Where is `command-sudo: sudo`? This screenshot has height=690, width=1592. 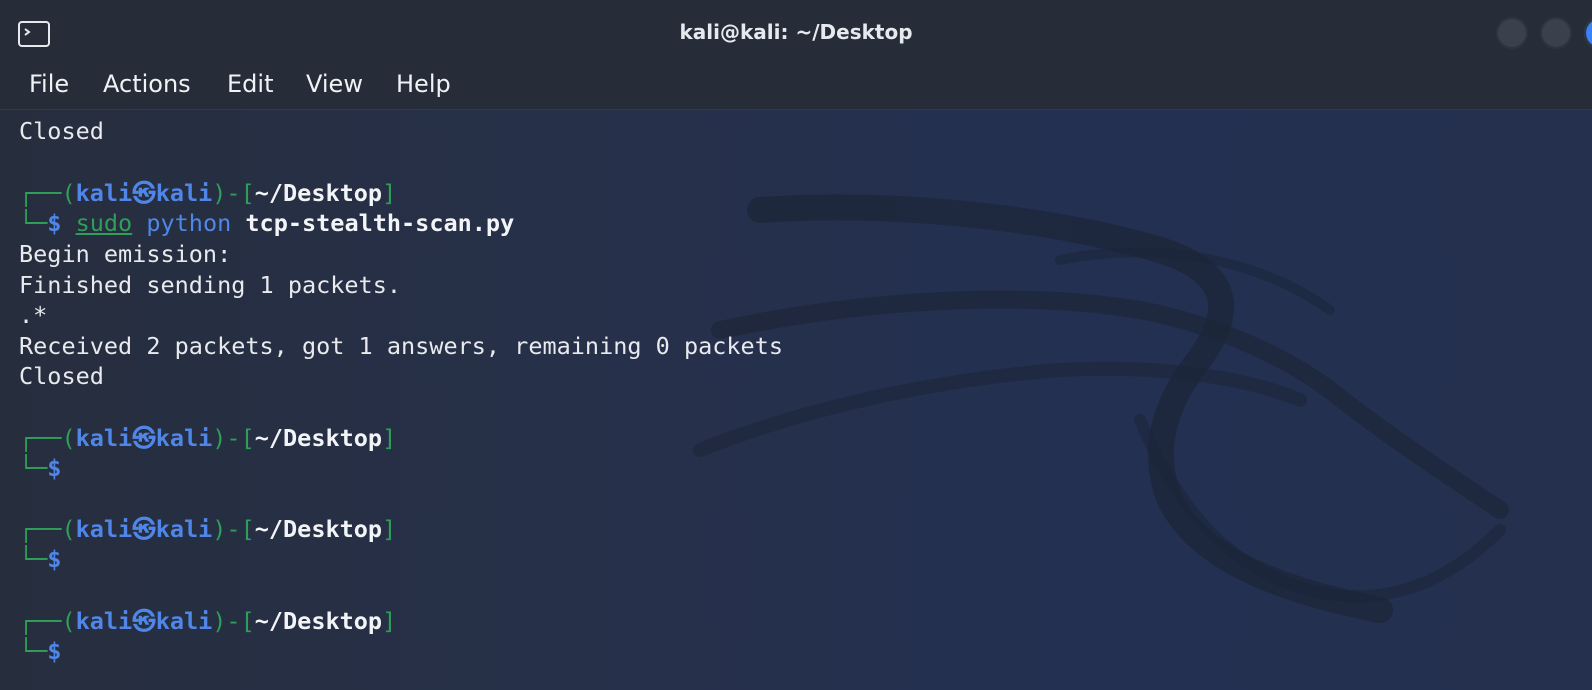
command-sudo: sudo is located at coordinates (104, 223).